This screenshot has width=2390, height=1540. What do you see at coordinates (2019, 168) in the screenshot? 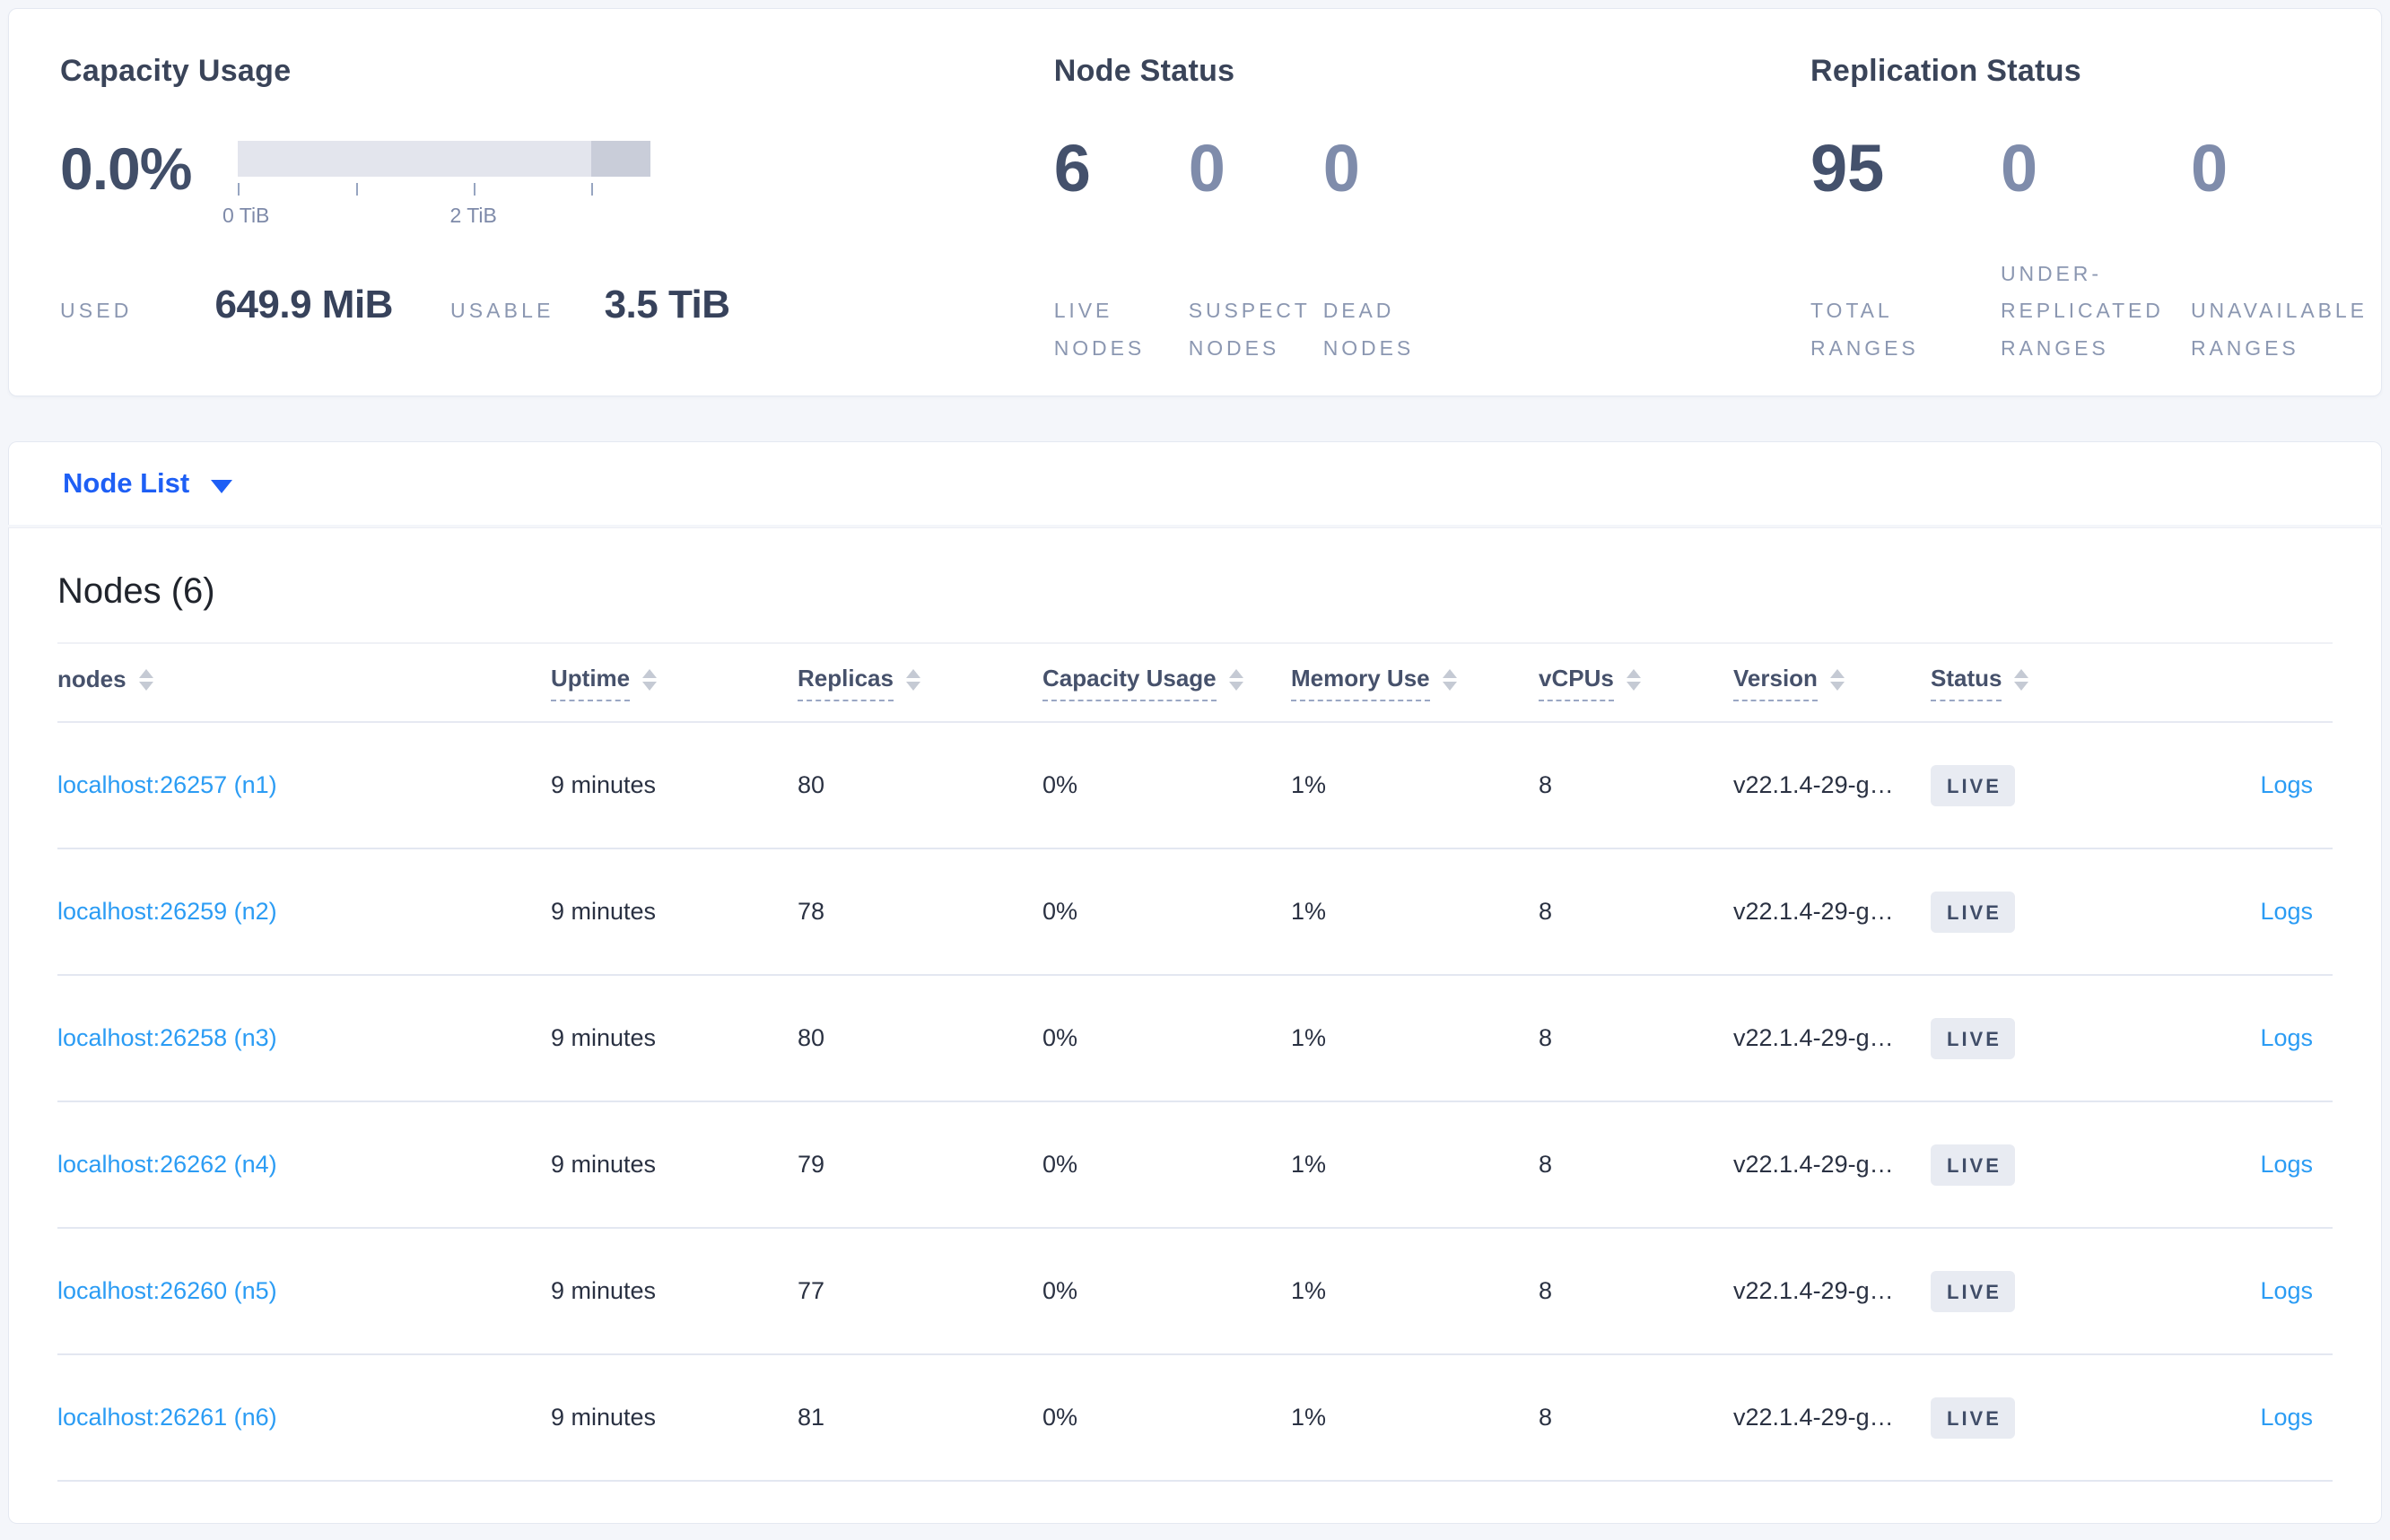
I see `under-replicated-ranges-value: 0` at bounding box center [2019, 168].